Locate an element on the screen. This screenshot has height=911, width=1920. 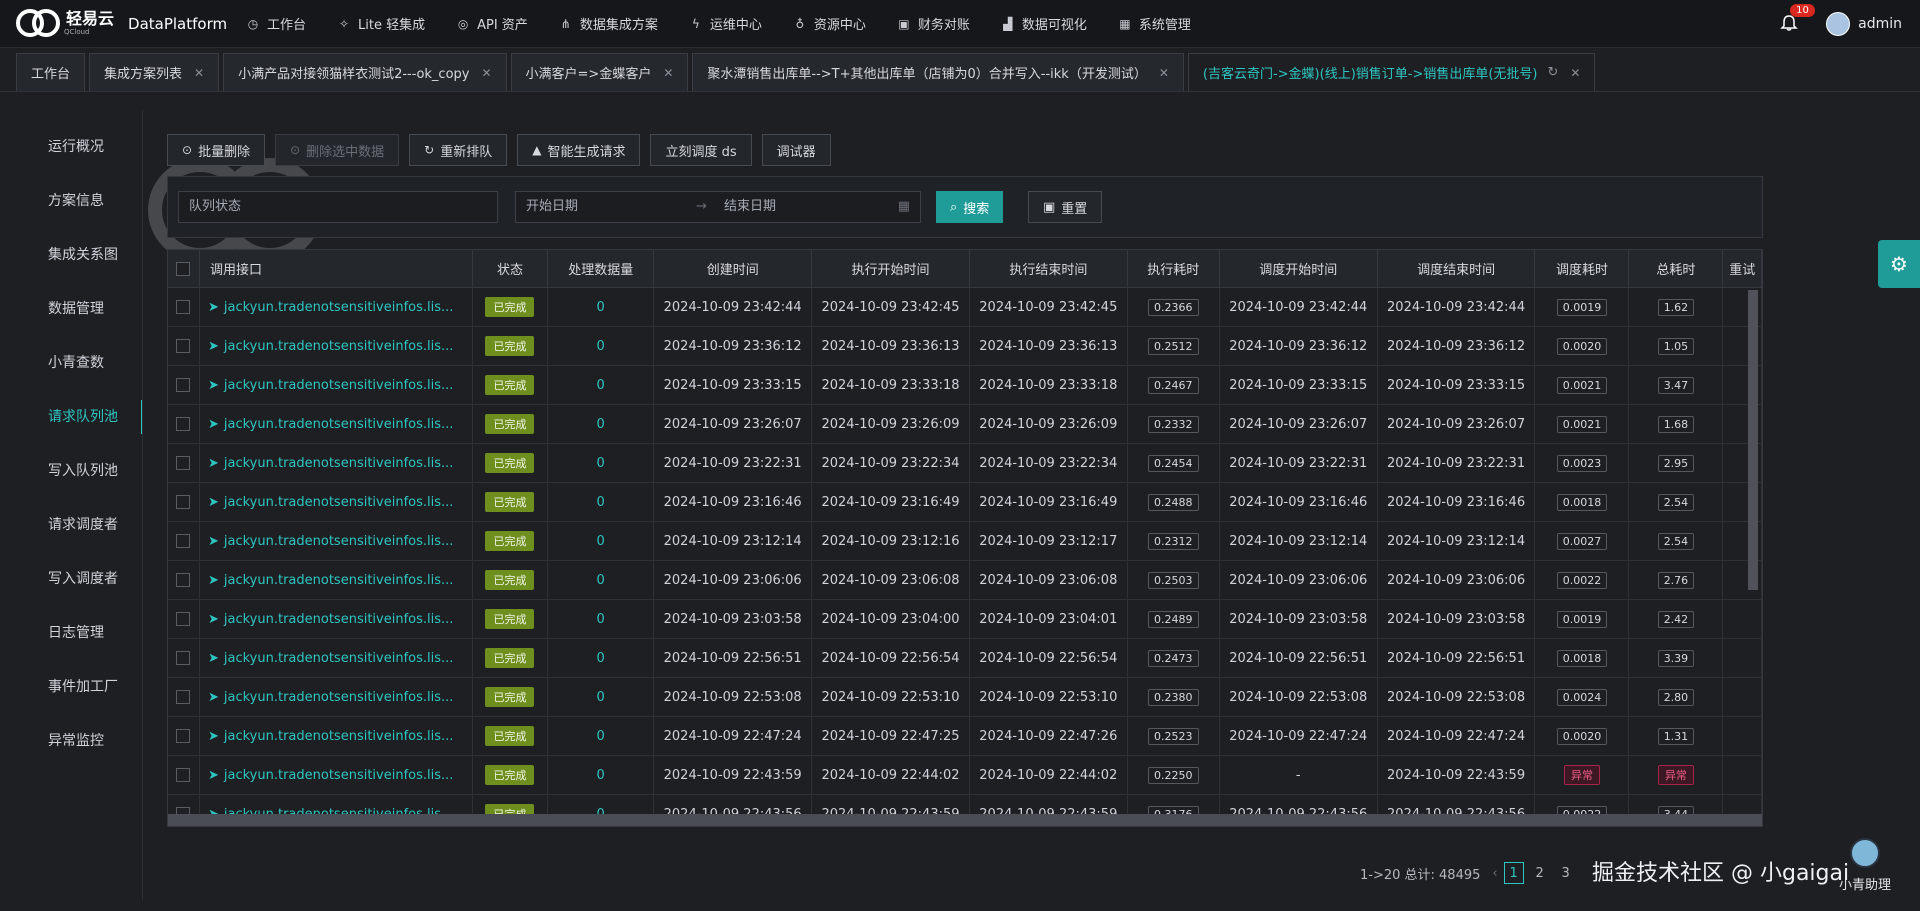
batch-delete-button: ⊙ 批量删除 is located at coordinates (216, 150).